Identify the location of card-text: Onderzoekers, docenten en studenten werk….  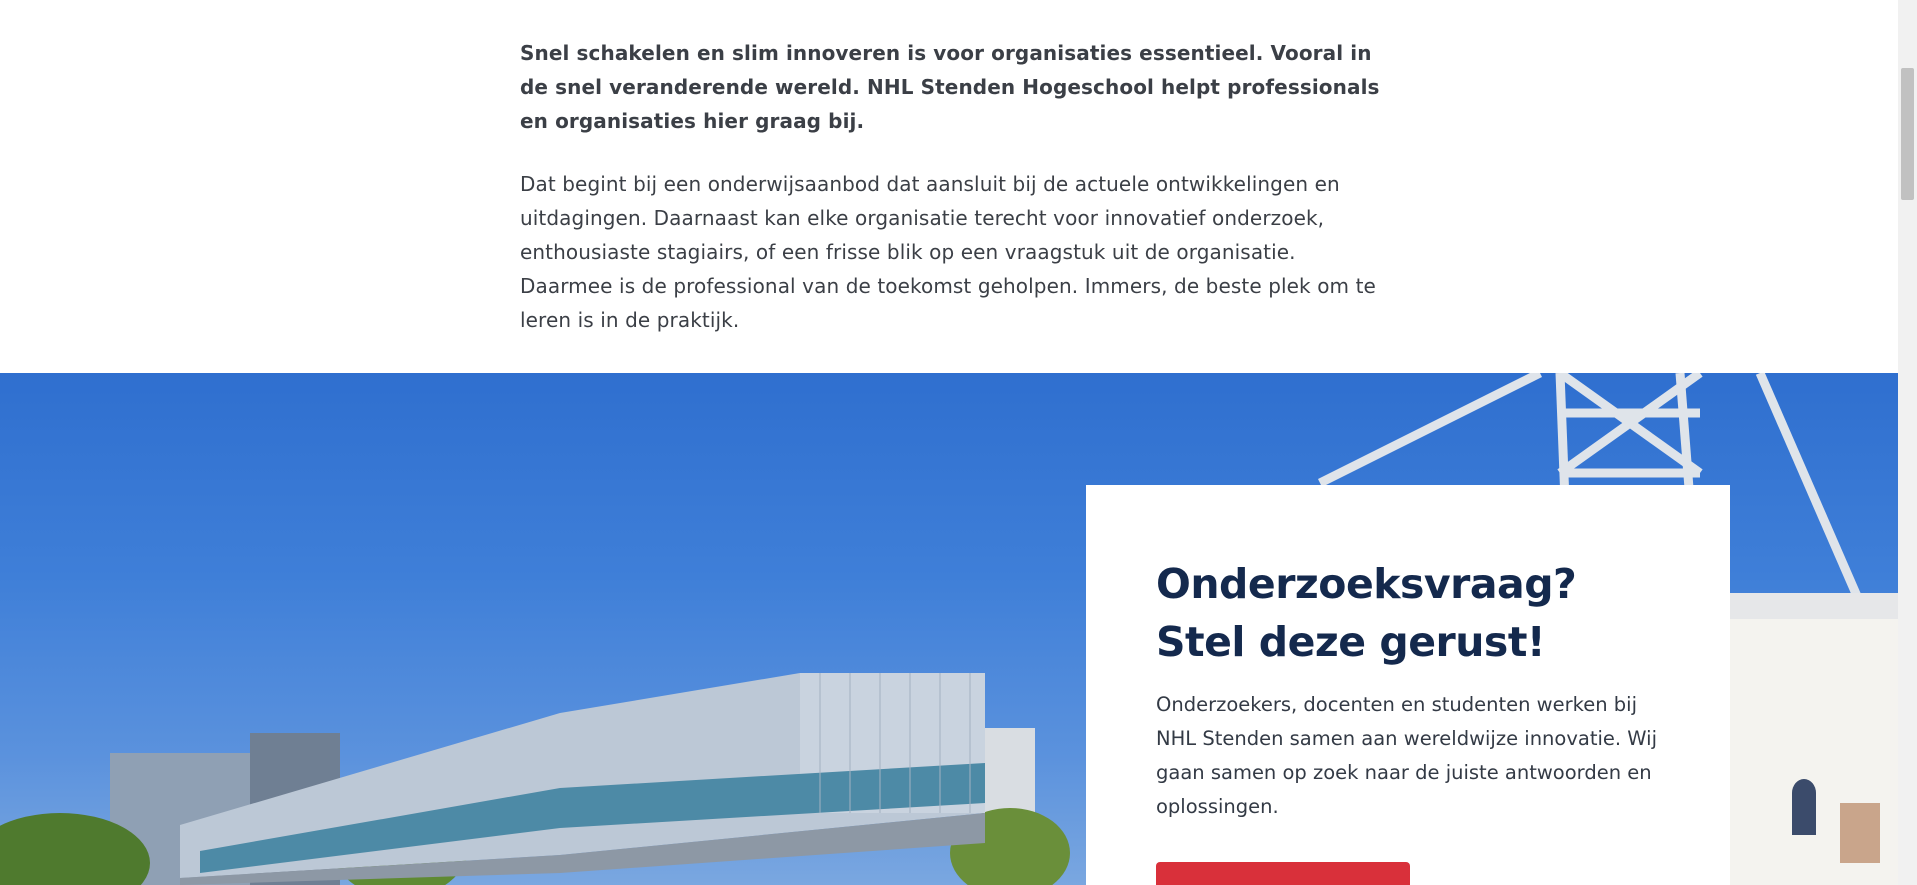
(1406, 755).